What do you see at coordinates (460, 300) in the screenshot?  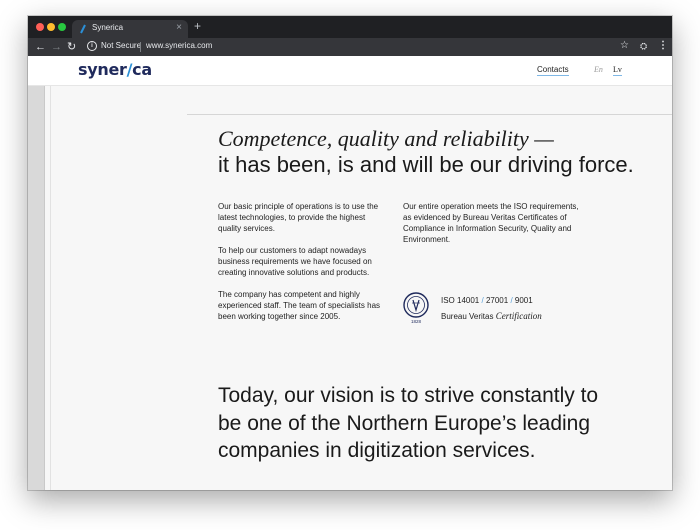 I see `iso-14001: ISO 14001` at bounding box center [460, 300].